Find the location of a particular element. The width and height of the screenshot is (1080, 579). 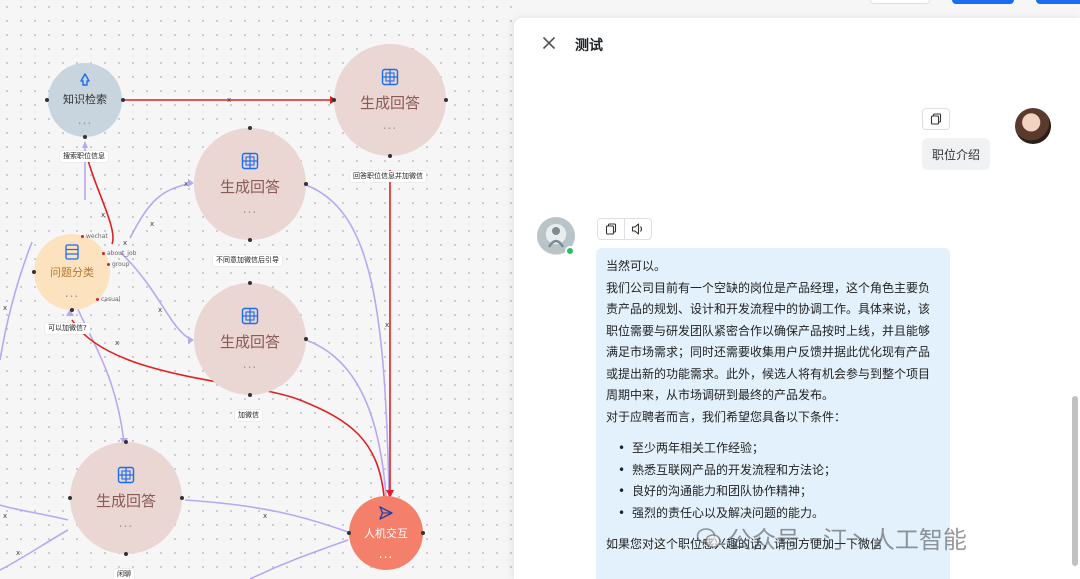

speaker-icon is located at coordinates (637, 229).